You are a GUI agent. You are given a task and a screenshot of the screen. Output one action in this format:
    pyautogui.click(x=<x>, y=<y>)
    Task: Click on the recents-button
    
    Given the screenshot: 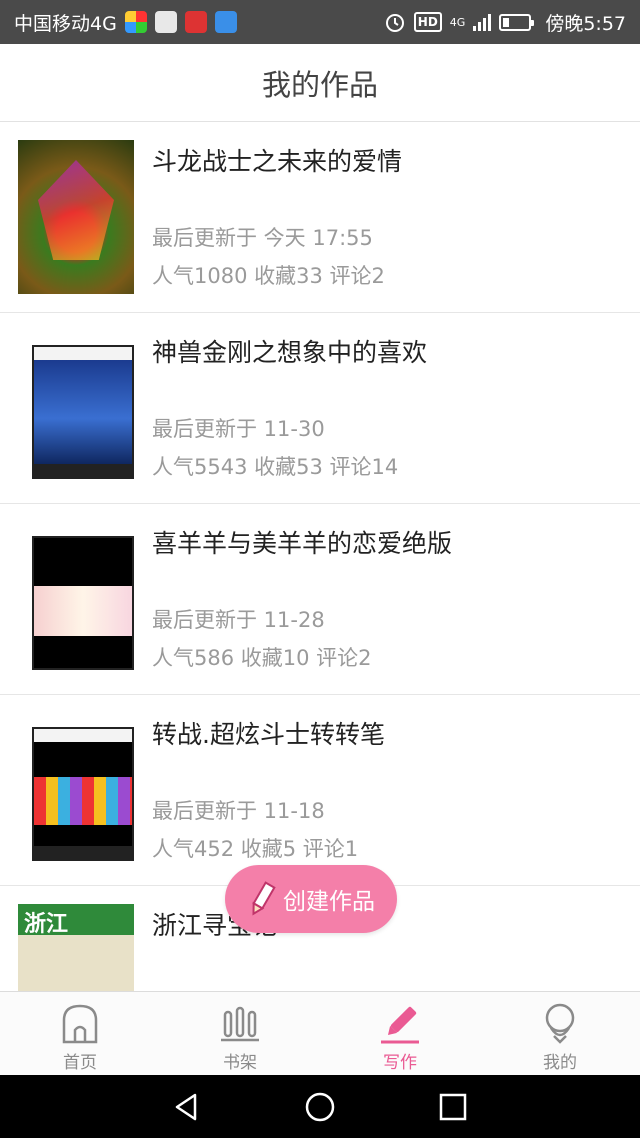 What is the action you would take?
    pyautogui.click(x=453, y=1107)
    